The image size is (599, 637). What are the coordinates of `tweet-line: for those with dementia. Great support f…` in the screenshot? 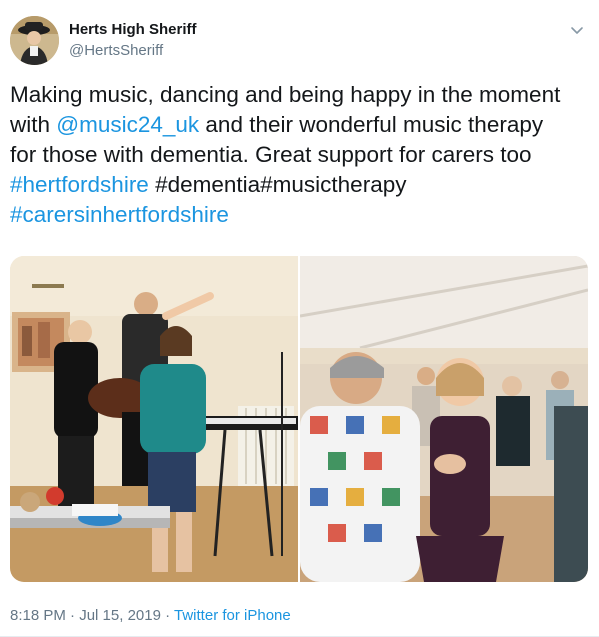 It's located at (271, 154).